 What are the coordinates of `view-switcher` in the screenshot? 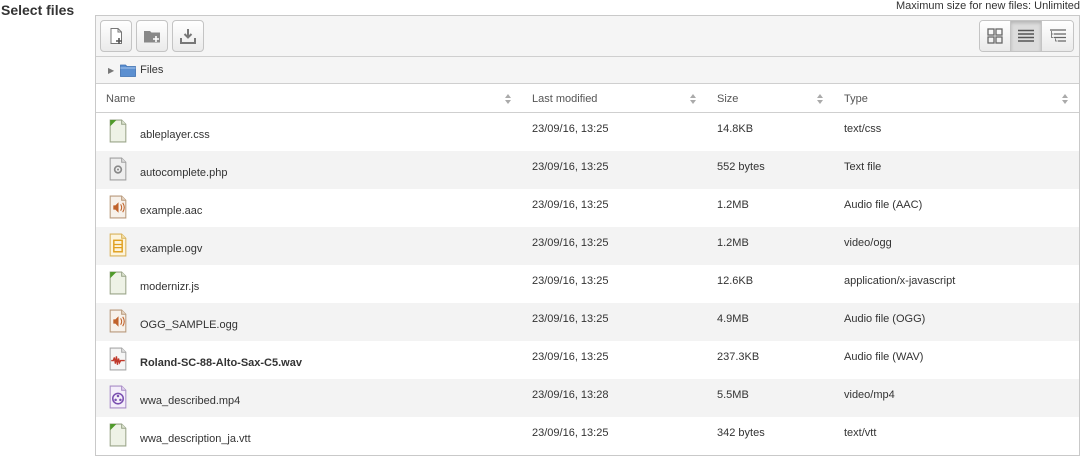 It's located at (1026, 36).